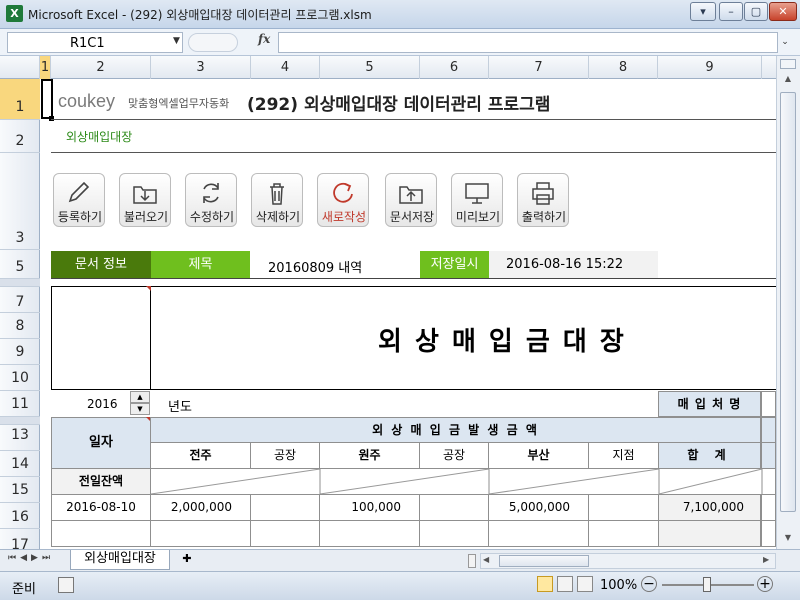 The width and height of the screenshot is (800, 600). Describe the element at coordinates (277, 200) in the screenshot. I see `delete-button: 삭제하기` at that location.